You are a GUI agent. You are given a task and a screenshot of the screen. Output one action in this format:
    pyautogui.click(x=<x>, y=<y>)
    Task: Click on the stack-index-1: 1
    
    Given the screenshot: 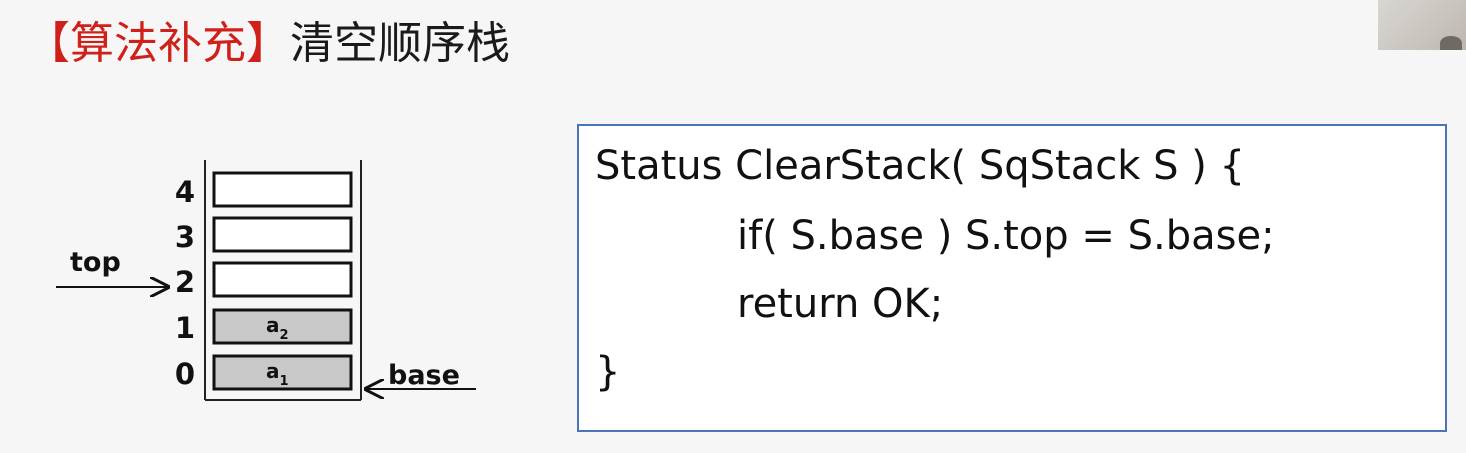 What is the action you would take?
    pyautogui.click(x=185, y=328)
    